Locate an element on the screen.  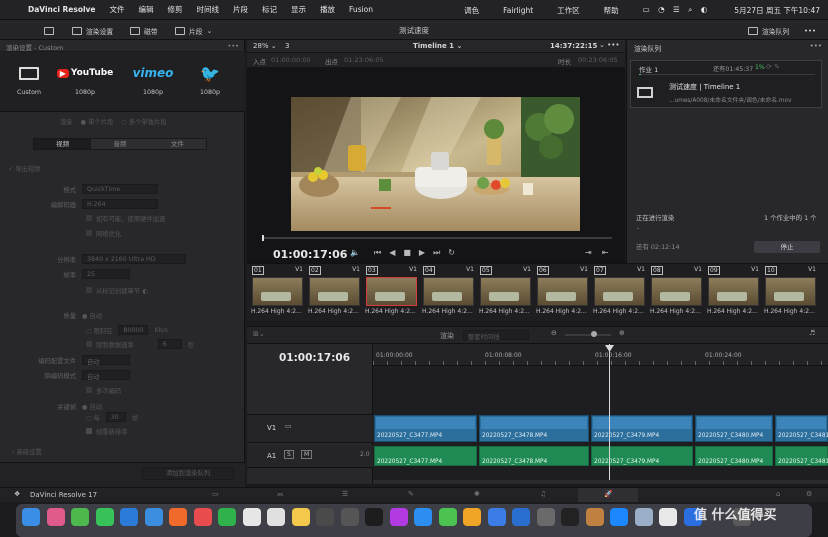
stop-render-button: 停止 is located at coordinates (787, 247).